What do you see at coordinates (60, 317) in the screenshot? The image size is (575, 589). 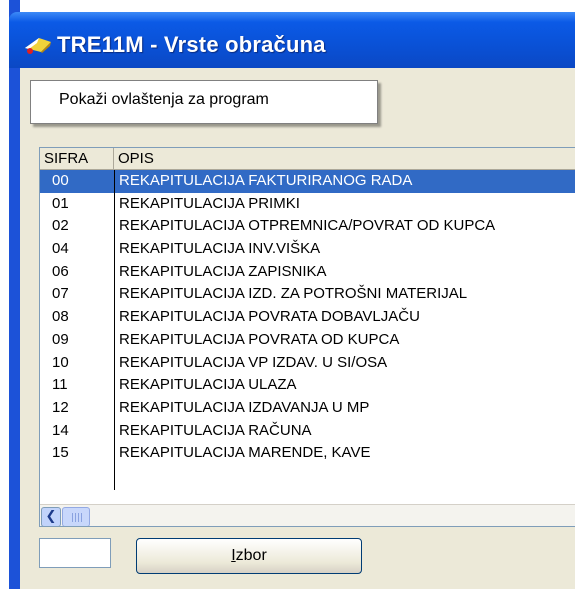 I see `cell-sifra: 08` at bounding box center [60, 317].